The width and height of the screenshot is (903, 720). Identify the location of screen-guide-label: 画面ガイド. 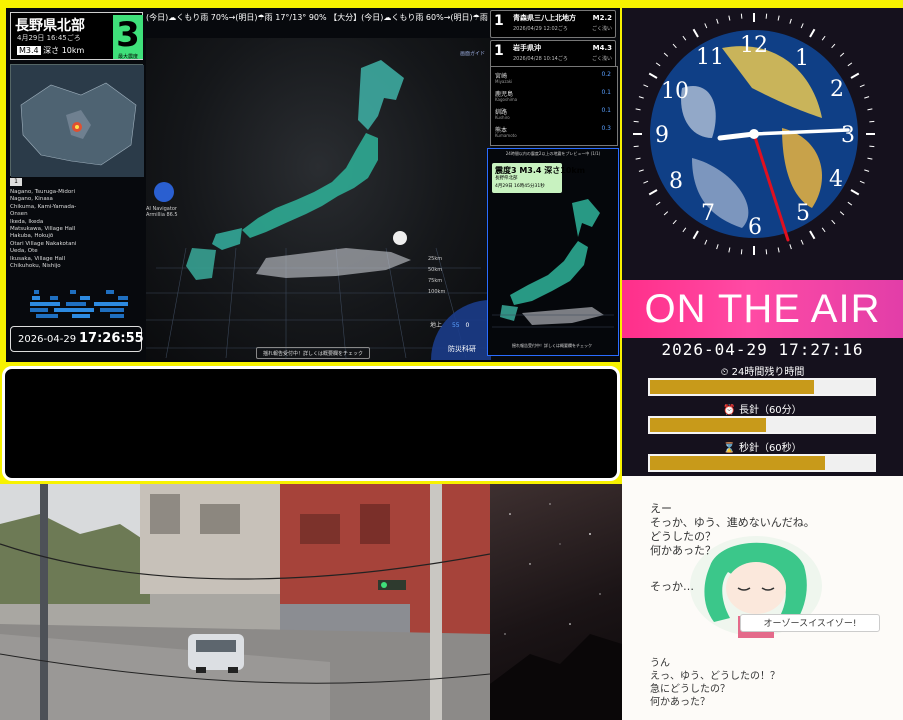
(473, 54).